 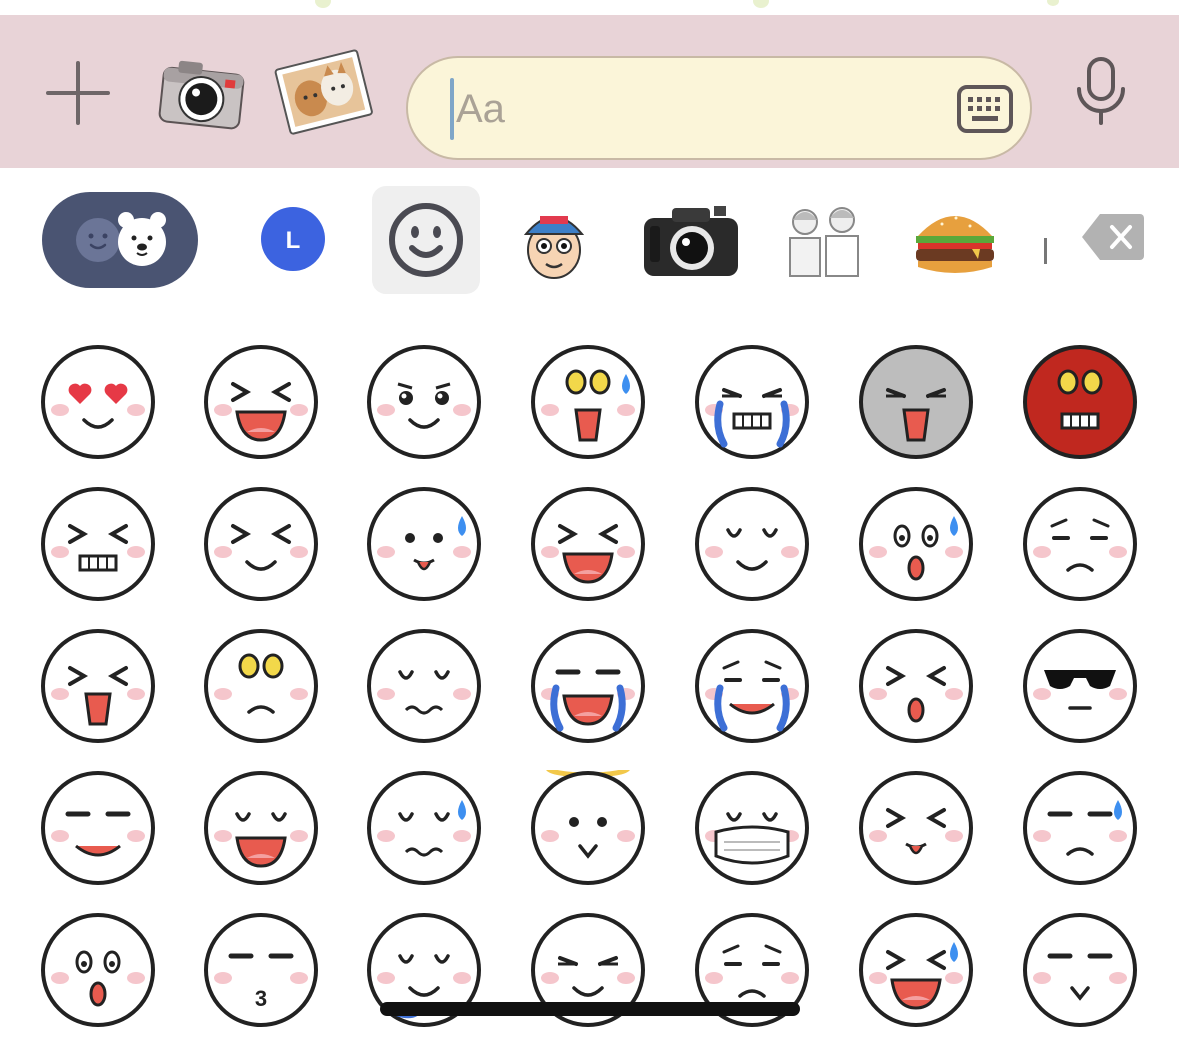 I want to click on emoji-tears-of-joy, so click(x=588, y=686).